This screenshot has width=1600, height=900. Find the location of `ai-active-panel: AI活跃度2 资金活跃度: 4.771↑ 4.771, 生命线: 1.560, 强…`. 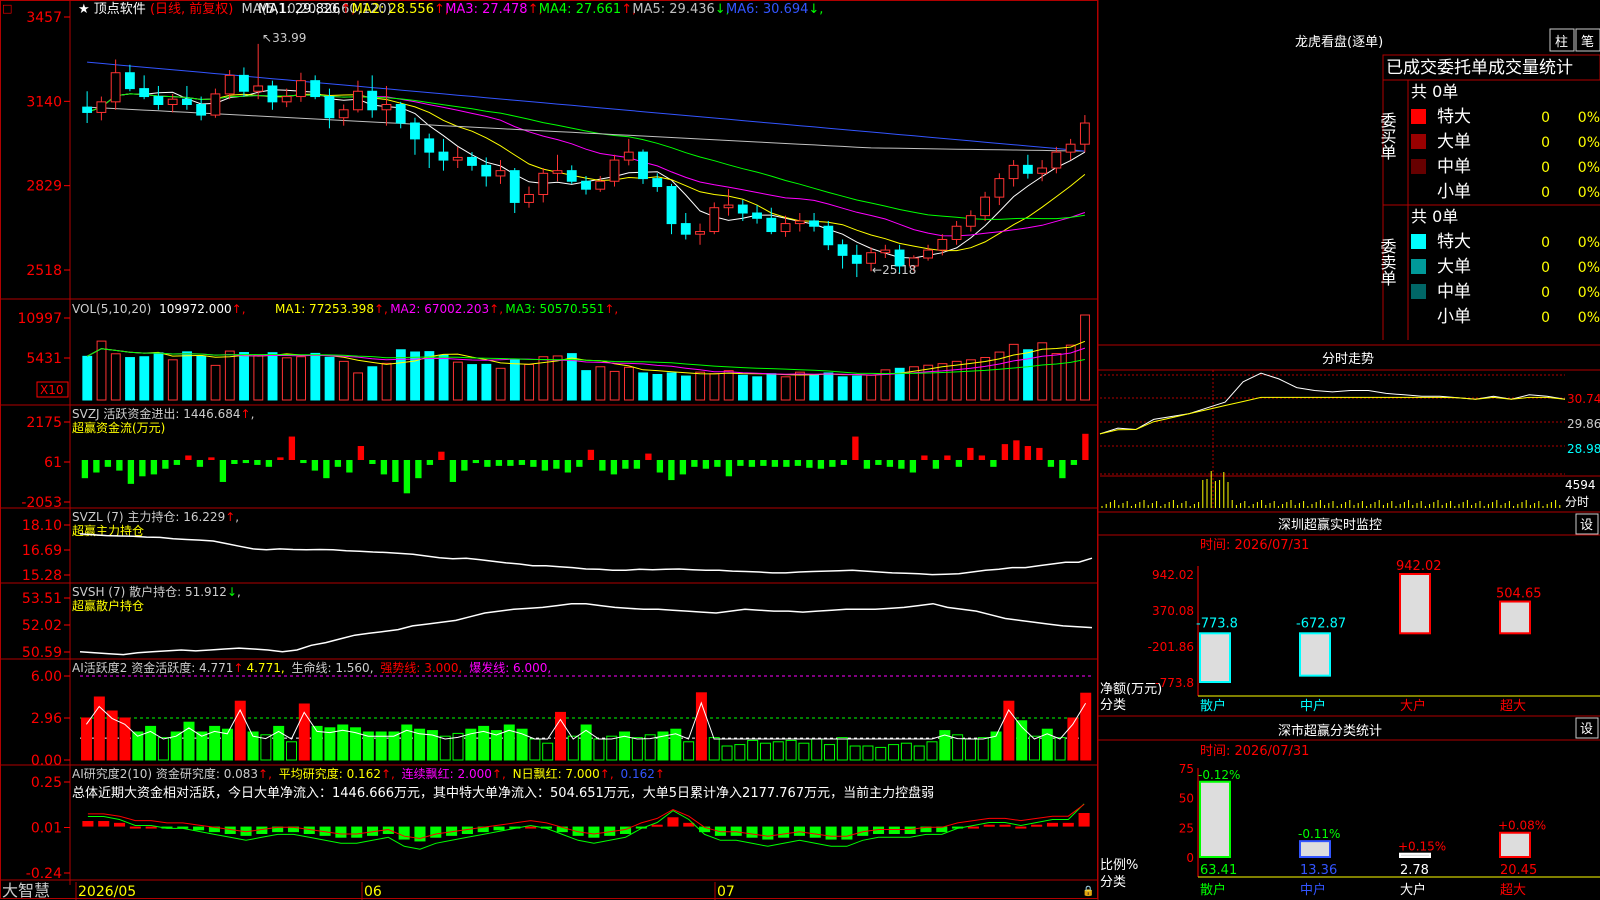

ai-active-panel: AI活跃度2 资金活跃度: 4.771↑ 4.771, 生命线: 1.560, 强… is located at coordinates (561, 714).